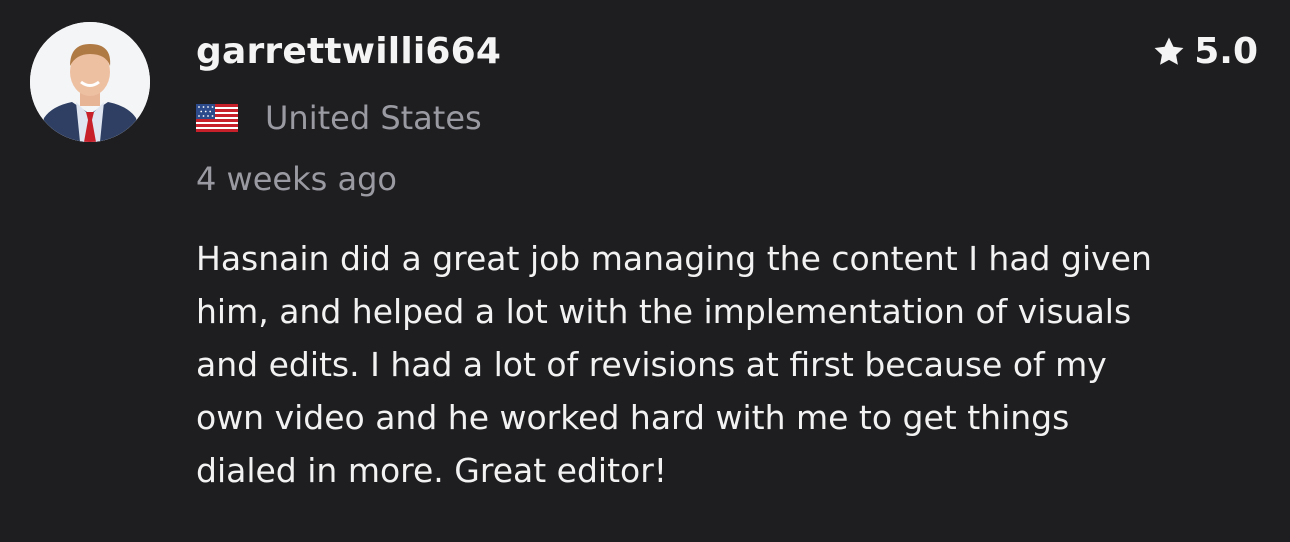 The width and height of the screenshot is (1290, 542). I want to click on review-text-line: dialed in more. Great editor!, so click(431, 470).